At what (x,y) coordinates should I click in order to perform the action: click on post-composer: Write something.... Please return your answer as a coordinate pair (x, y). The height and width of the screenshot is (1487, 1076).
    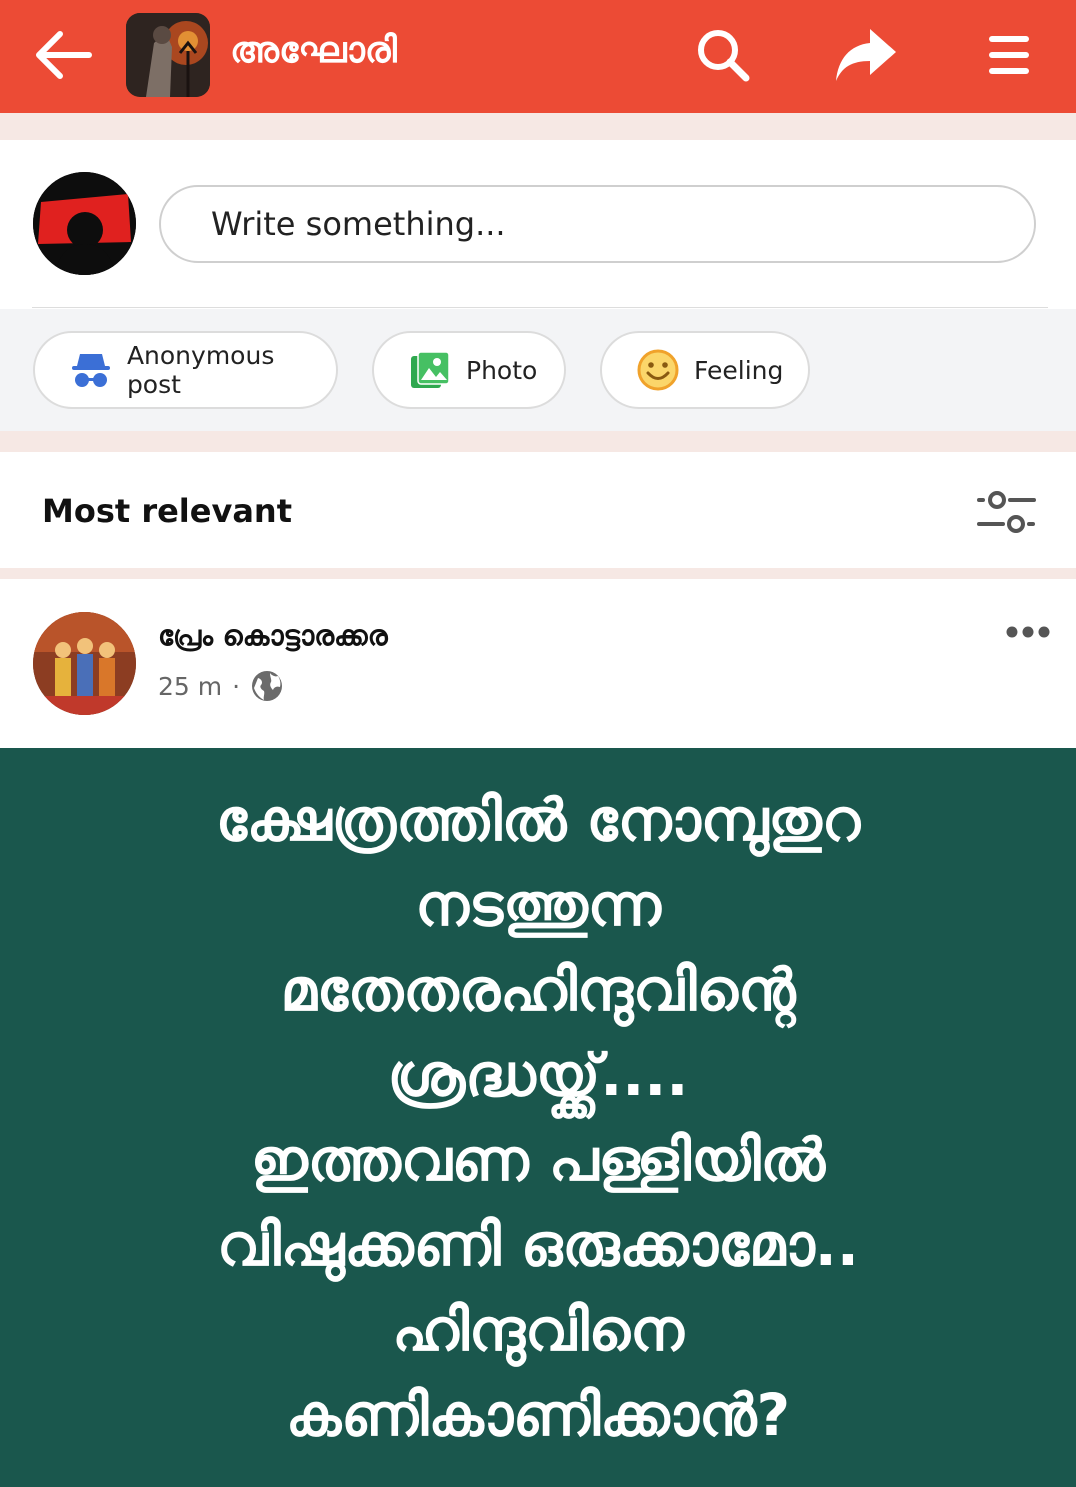
    Looking at the image, I should click on (538, 224).